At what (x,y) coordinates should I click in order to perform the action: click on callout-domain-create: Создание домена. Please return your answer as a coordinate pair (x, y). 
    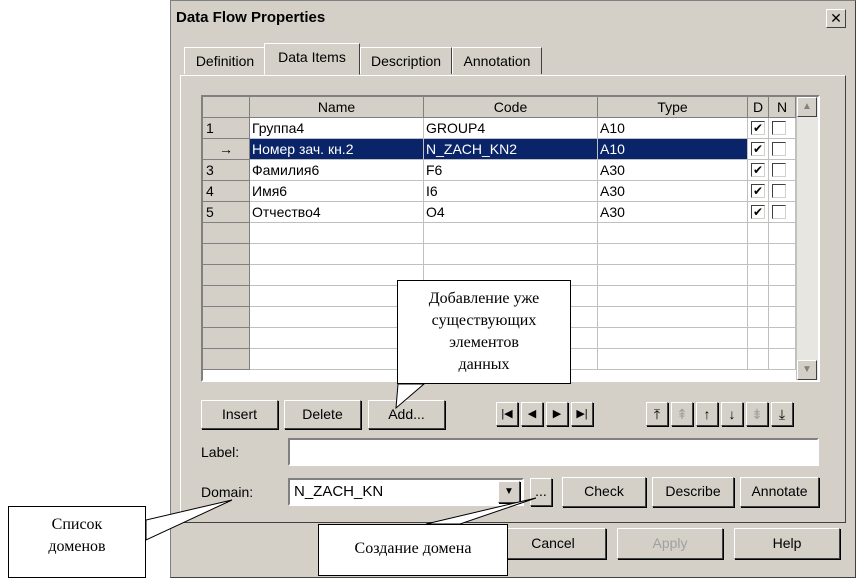
    Looking at the image, I should click on (413, 550).